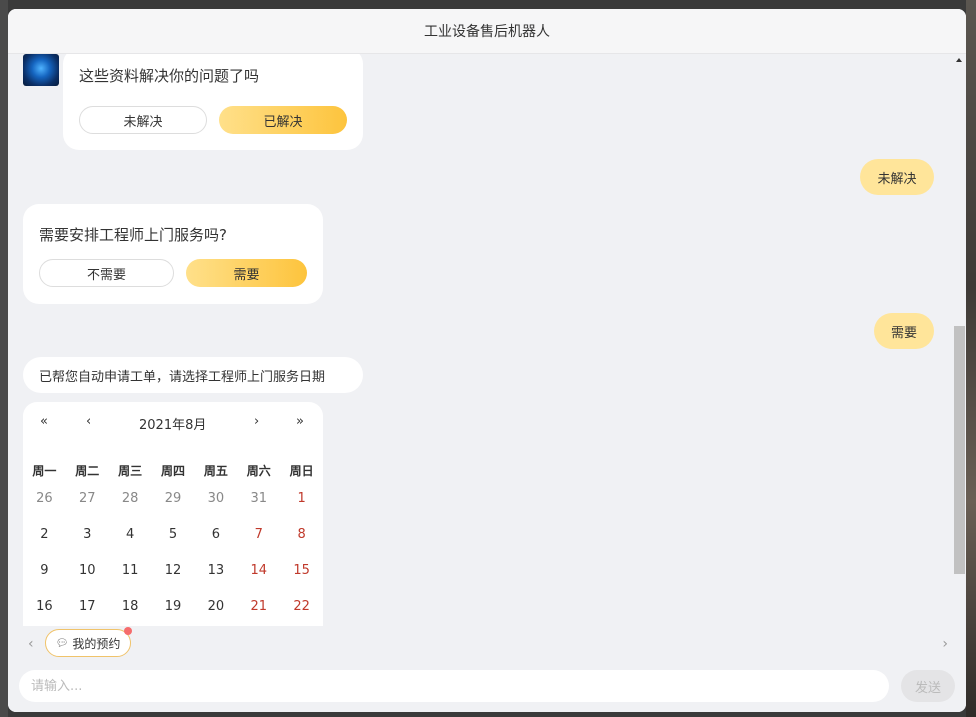  What do you see at coordinates (301, 498) in the screenshot?
I see `calendar-day: 1` at bounding box center [301, 498].